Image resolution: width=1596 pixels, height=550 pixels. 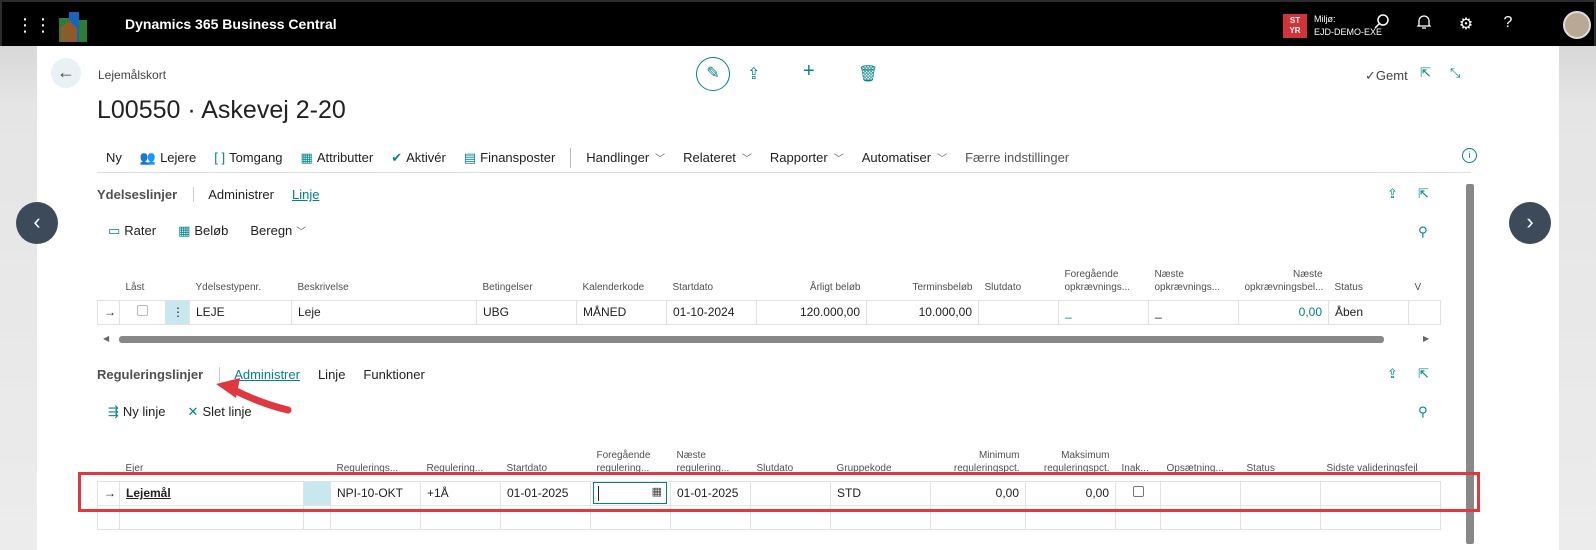 I want to click on scroll-thumb, so click(x=751, y=339).